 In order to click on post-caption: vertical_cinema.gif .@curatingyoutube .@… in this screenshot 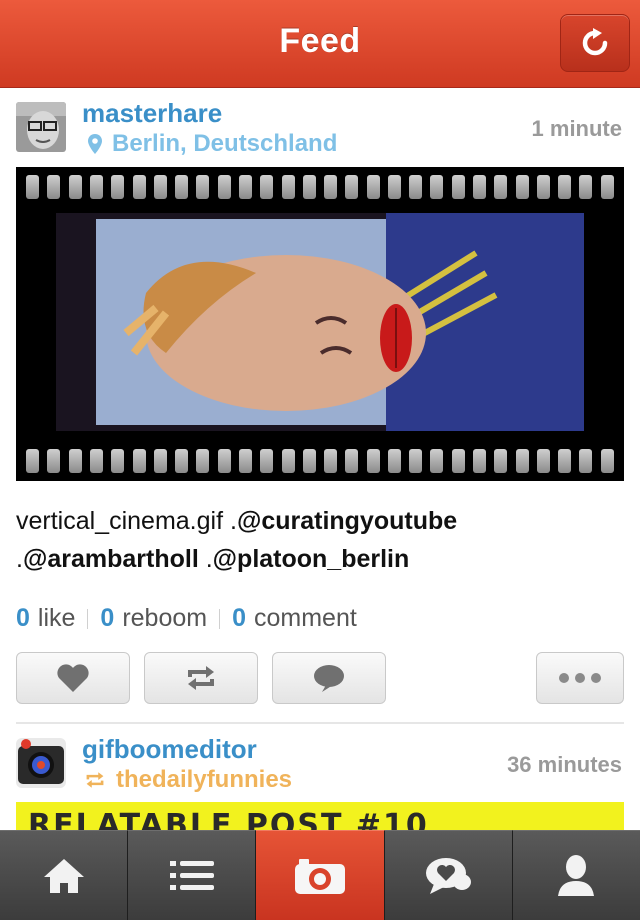, I will do `click(320, 540)`.